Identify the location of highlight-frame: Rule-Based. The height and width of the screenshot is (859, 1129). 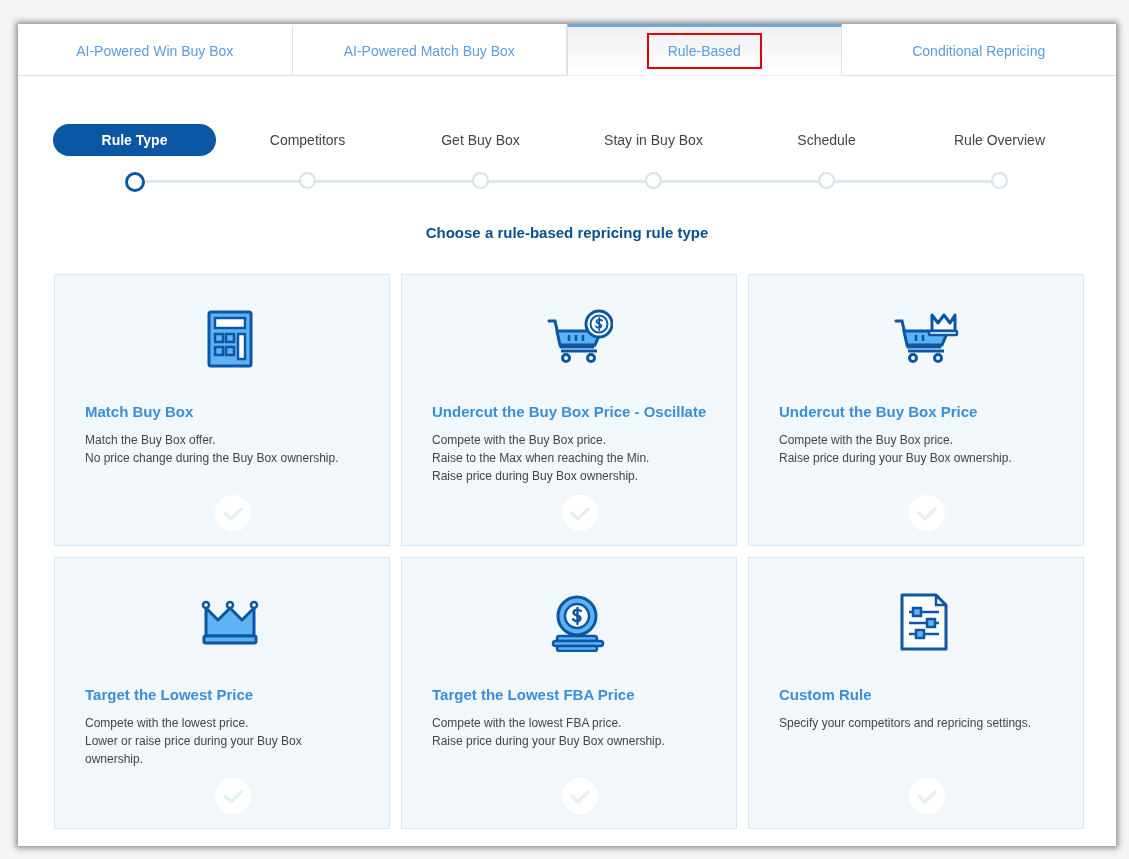
(704, 51).